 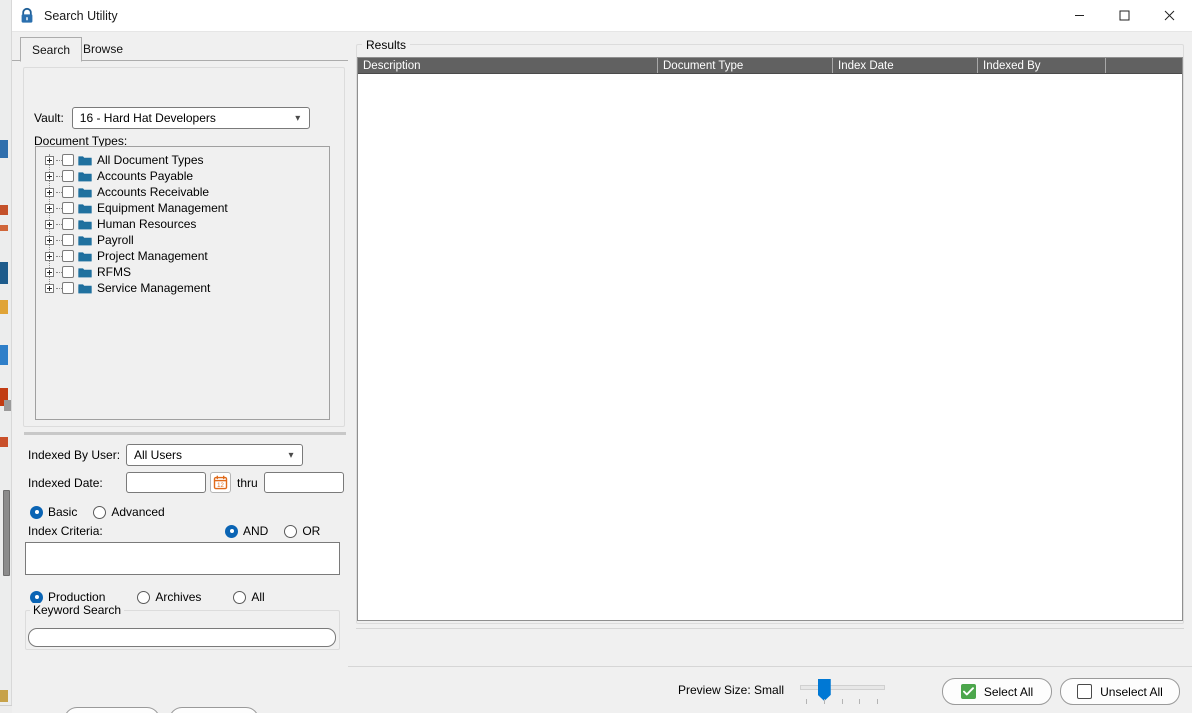 I want to click on indexed-date-to-input, so click(x=303, y=482).